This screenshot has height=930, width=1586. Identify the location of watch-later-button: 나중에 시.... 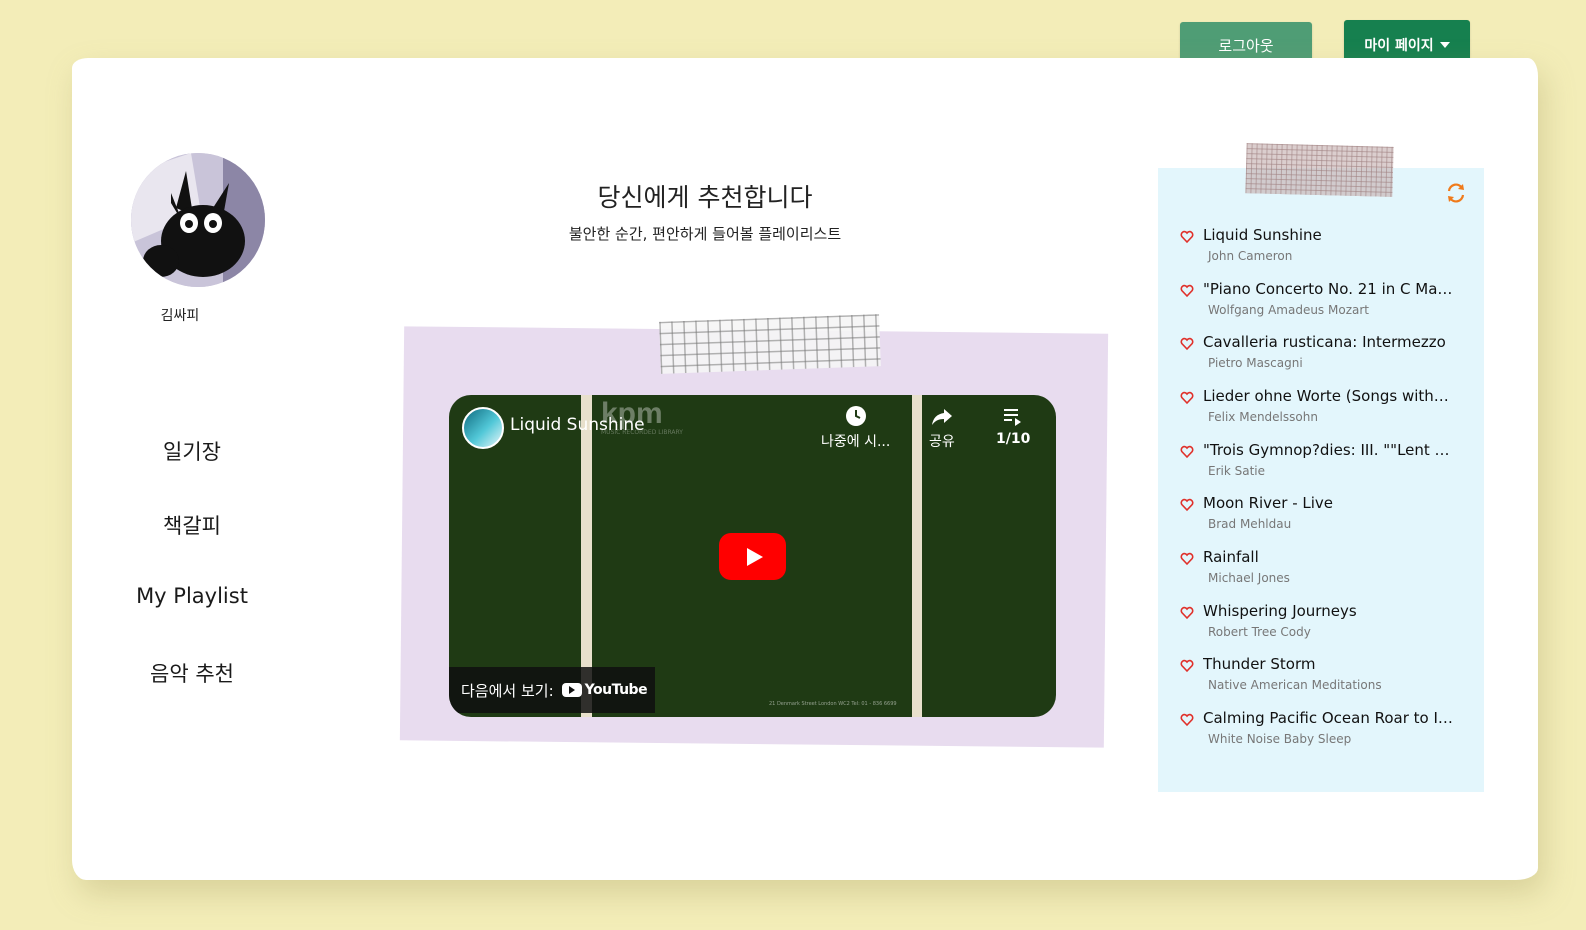
(855, 428).